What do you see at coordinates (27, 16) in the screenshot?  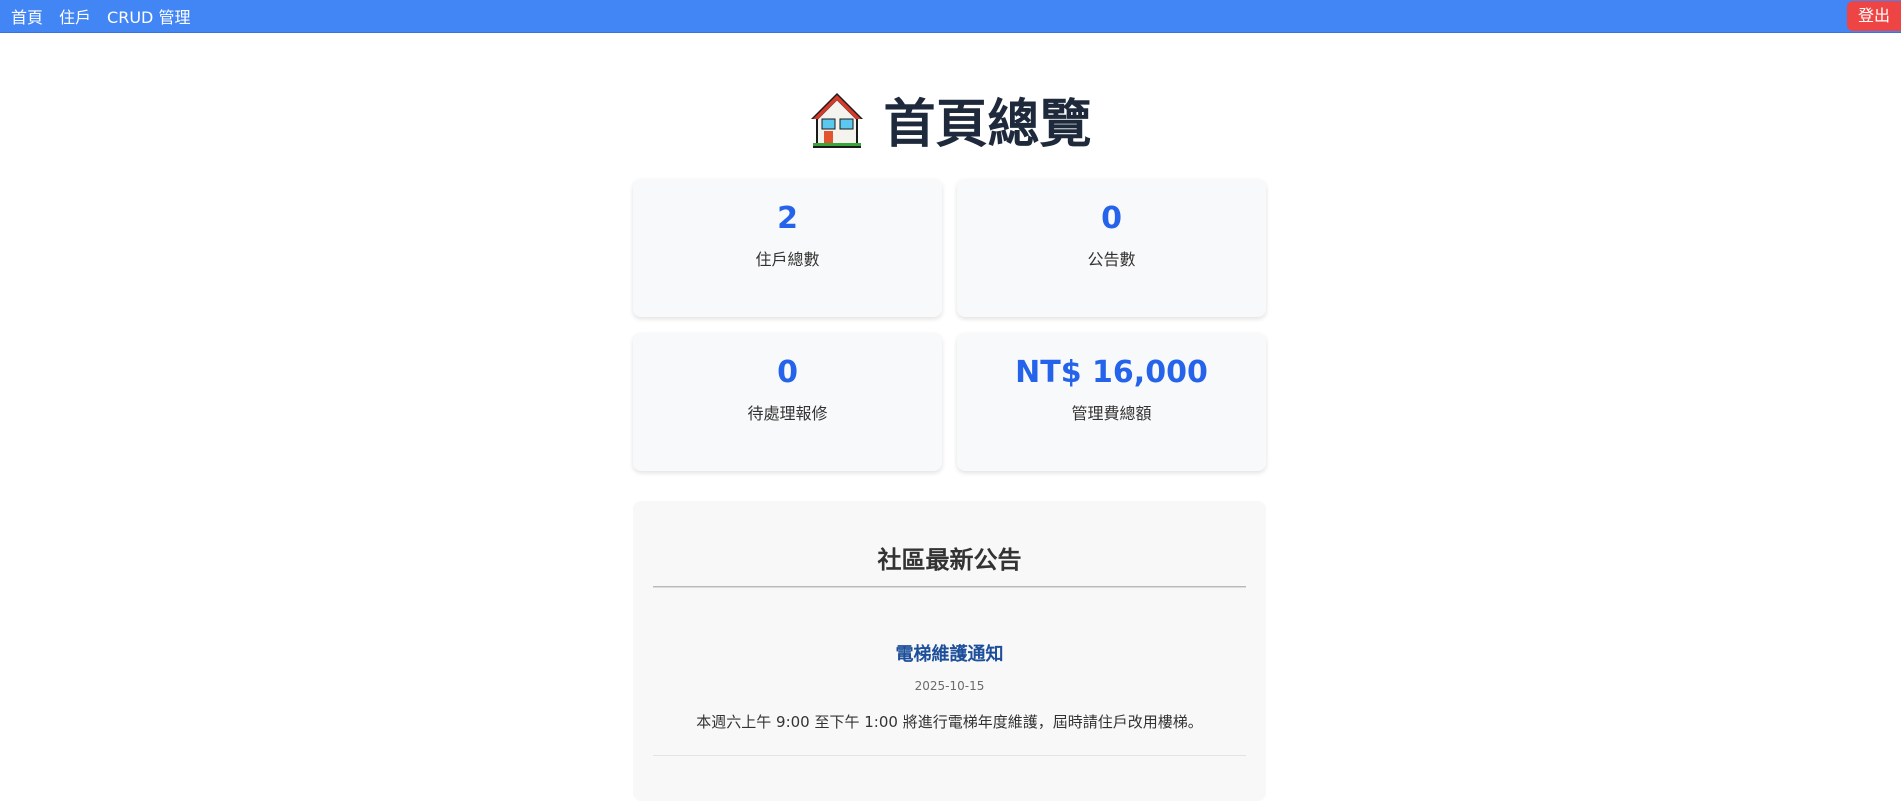 I see `nav-link-home: 首頁` at bounding box center [27, 16].